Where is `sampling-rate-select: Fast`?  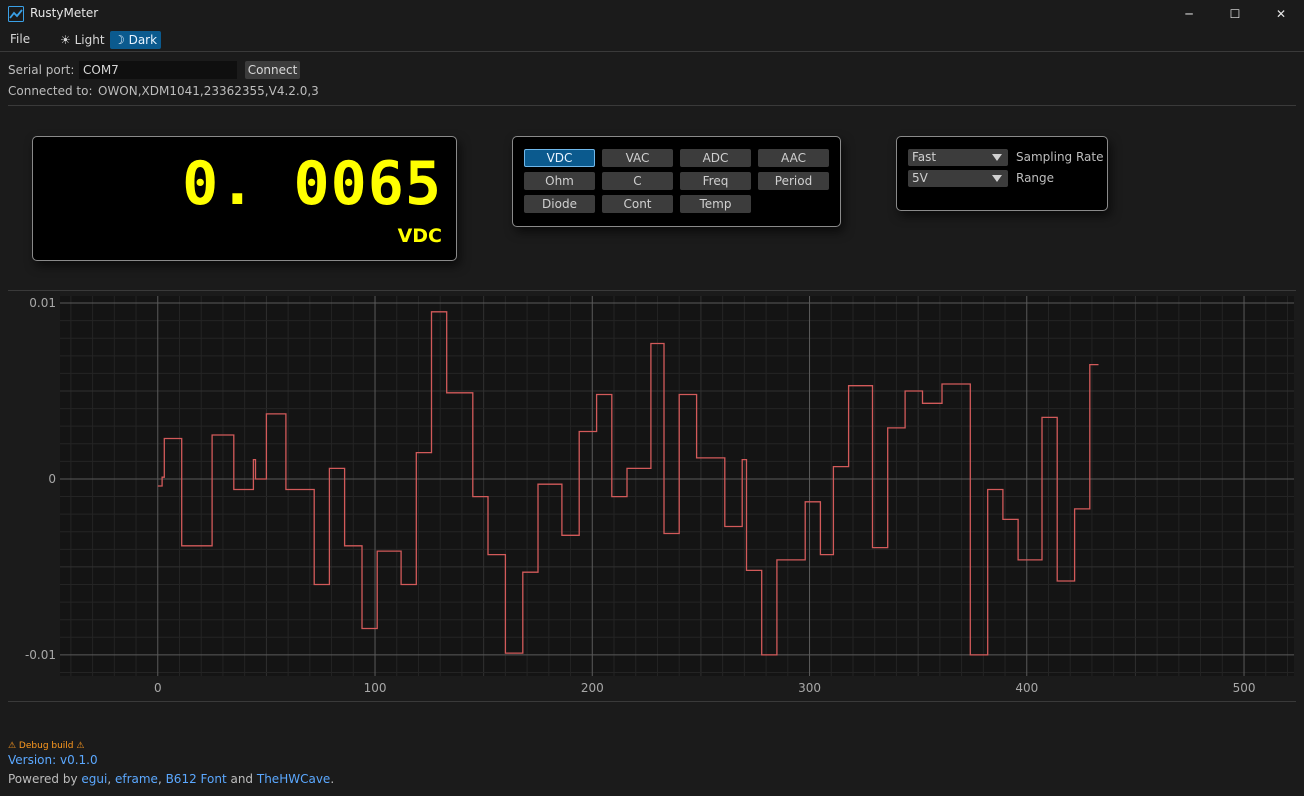
sampling-rate-select: Fast is located at coordinates (958, 157).